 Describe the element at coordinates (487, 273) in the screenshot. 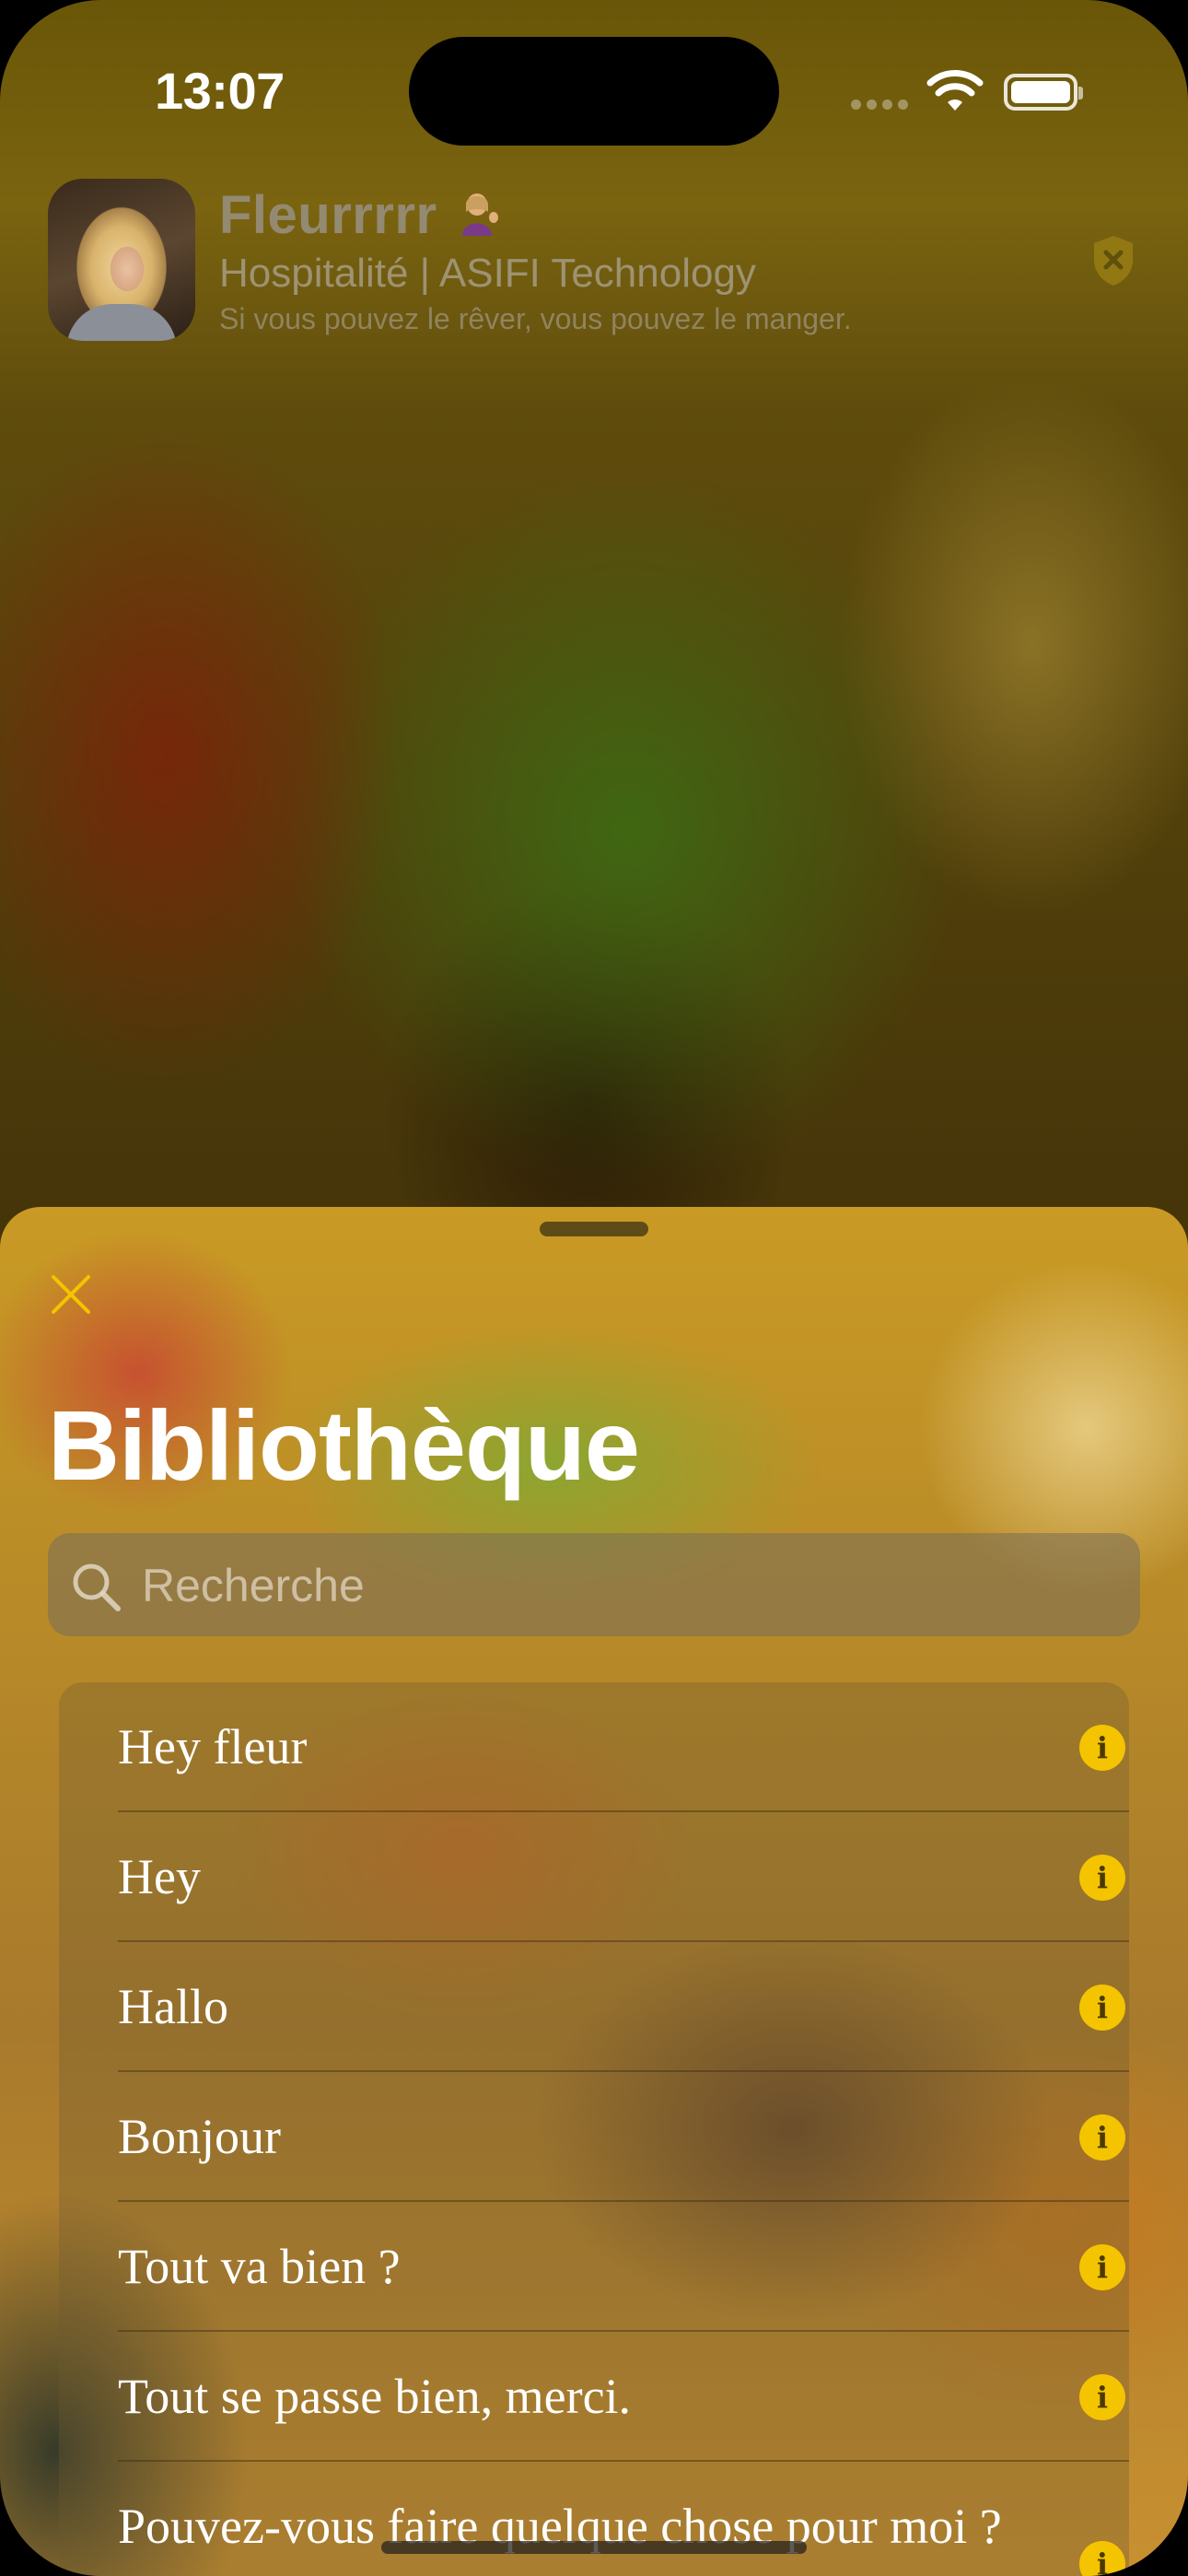

I see `profile-subtitle: Hospitalité | ASIFI Technology` at that location.